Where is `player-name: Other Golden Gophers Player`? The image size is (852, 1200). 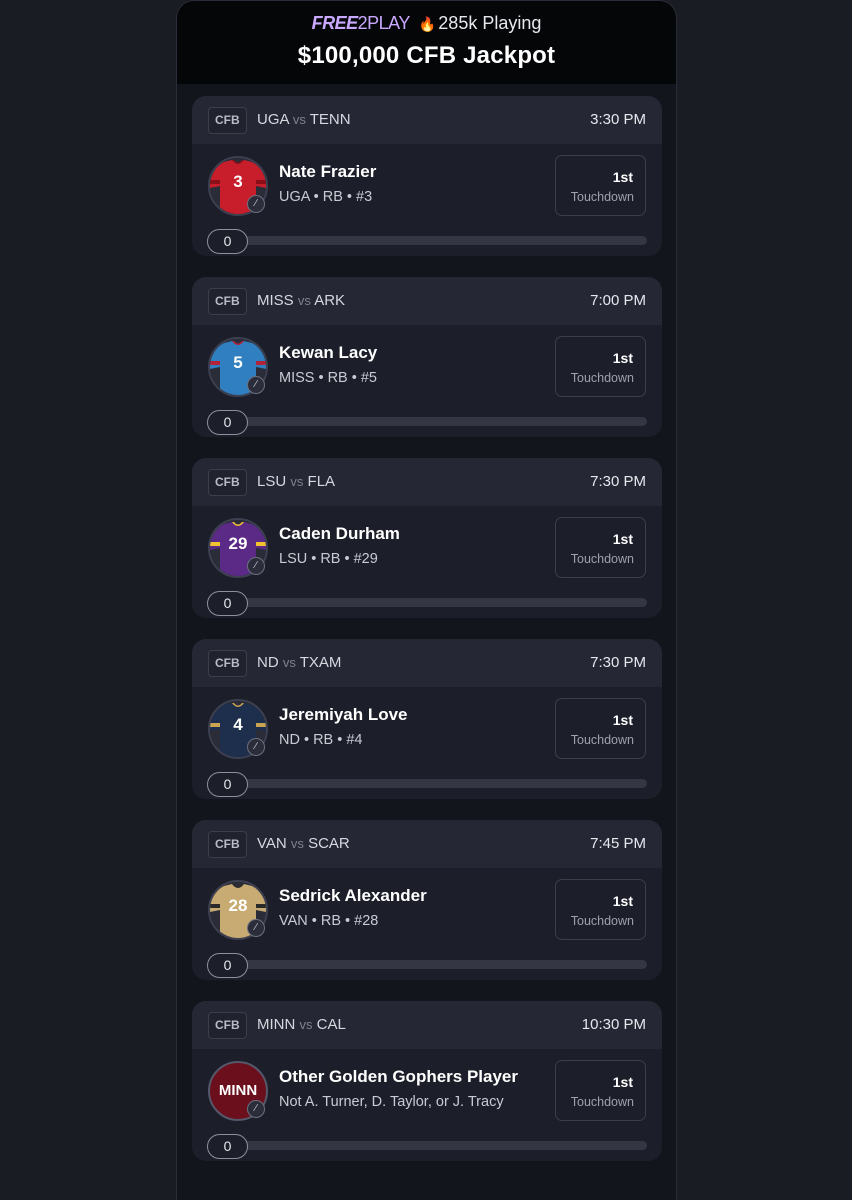
player-name: Other Golden Gophers Player is located at coordinates (398, 1077).